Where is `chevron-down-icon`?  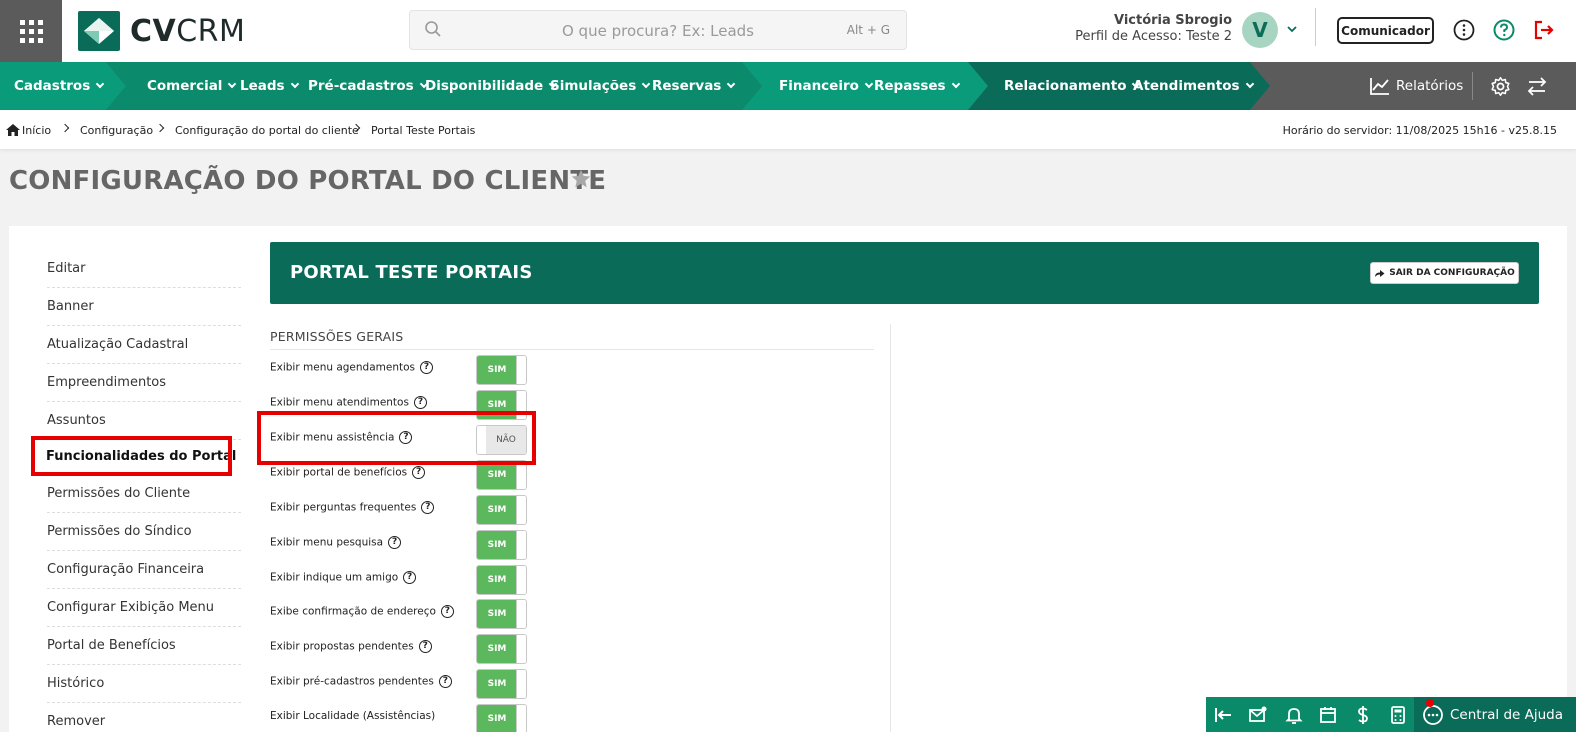
chevron-down-icon is located at coordinates (1292, 29).